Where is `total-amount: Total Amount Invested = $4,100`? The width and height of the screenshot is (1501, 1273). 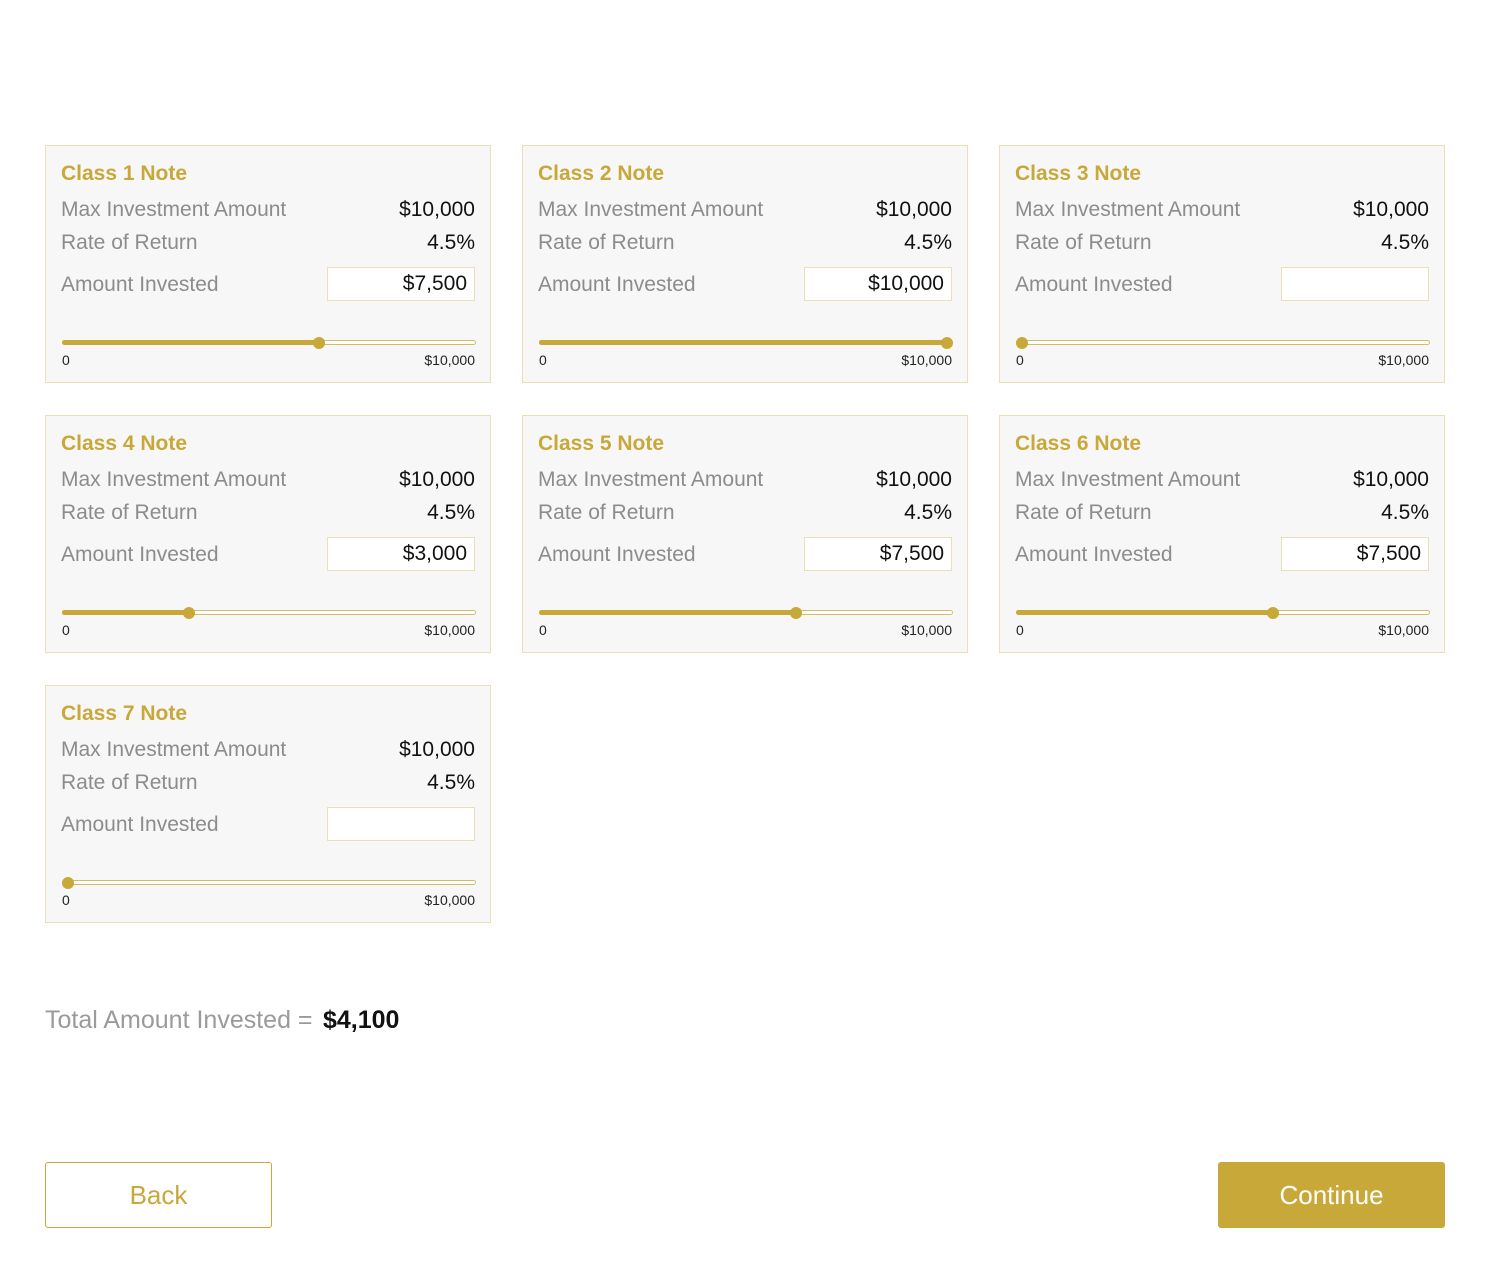
total-amount: Total Amount Invested = $4,100 is located at coordinates (222, 1020).